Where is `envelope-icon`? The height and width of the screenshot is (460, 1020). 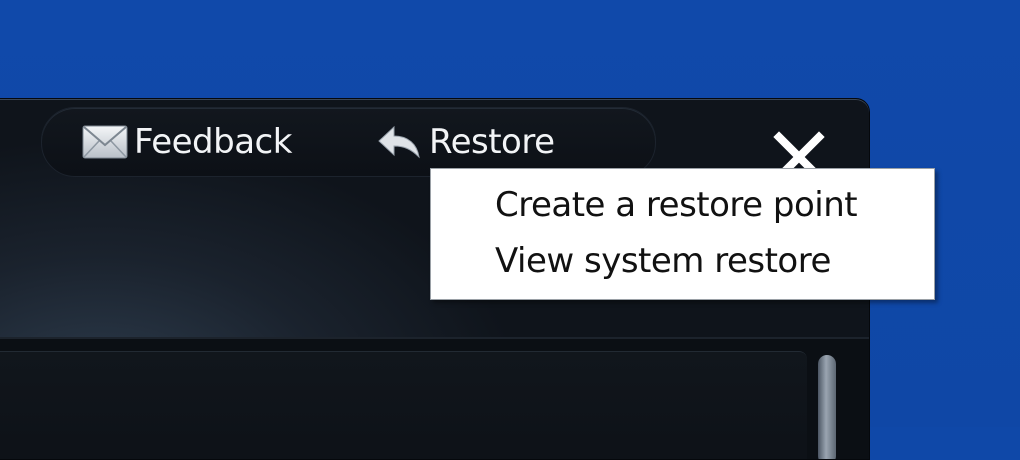 envelope-icon is located at coordinates (105, 142).